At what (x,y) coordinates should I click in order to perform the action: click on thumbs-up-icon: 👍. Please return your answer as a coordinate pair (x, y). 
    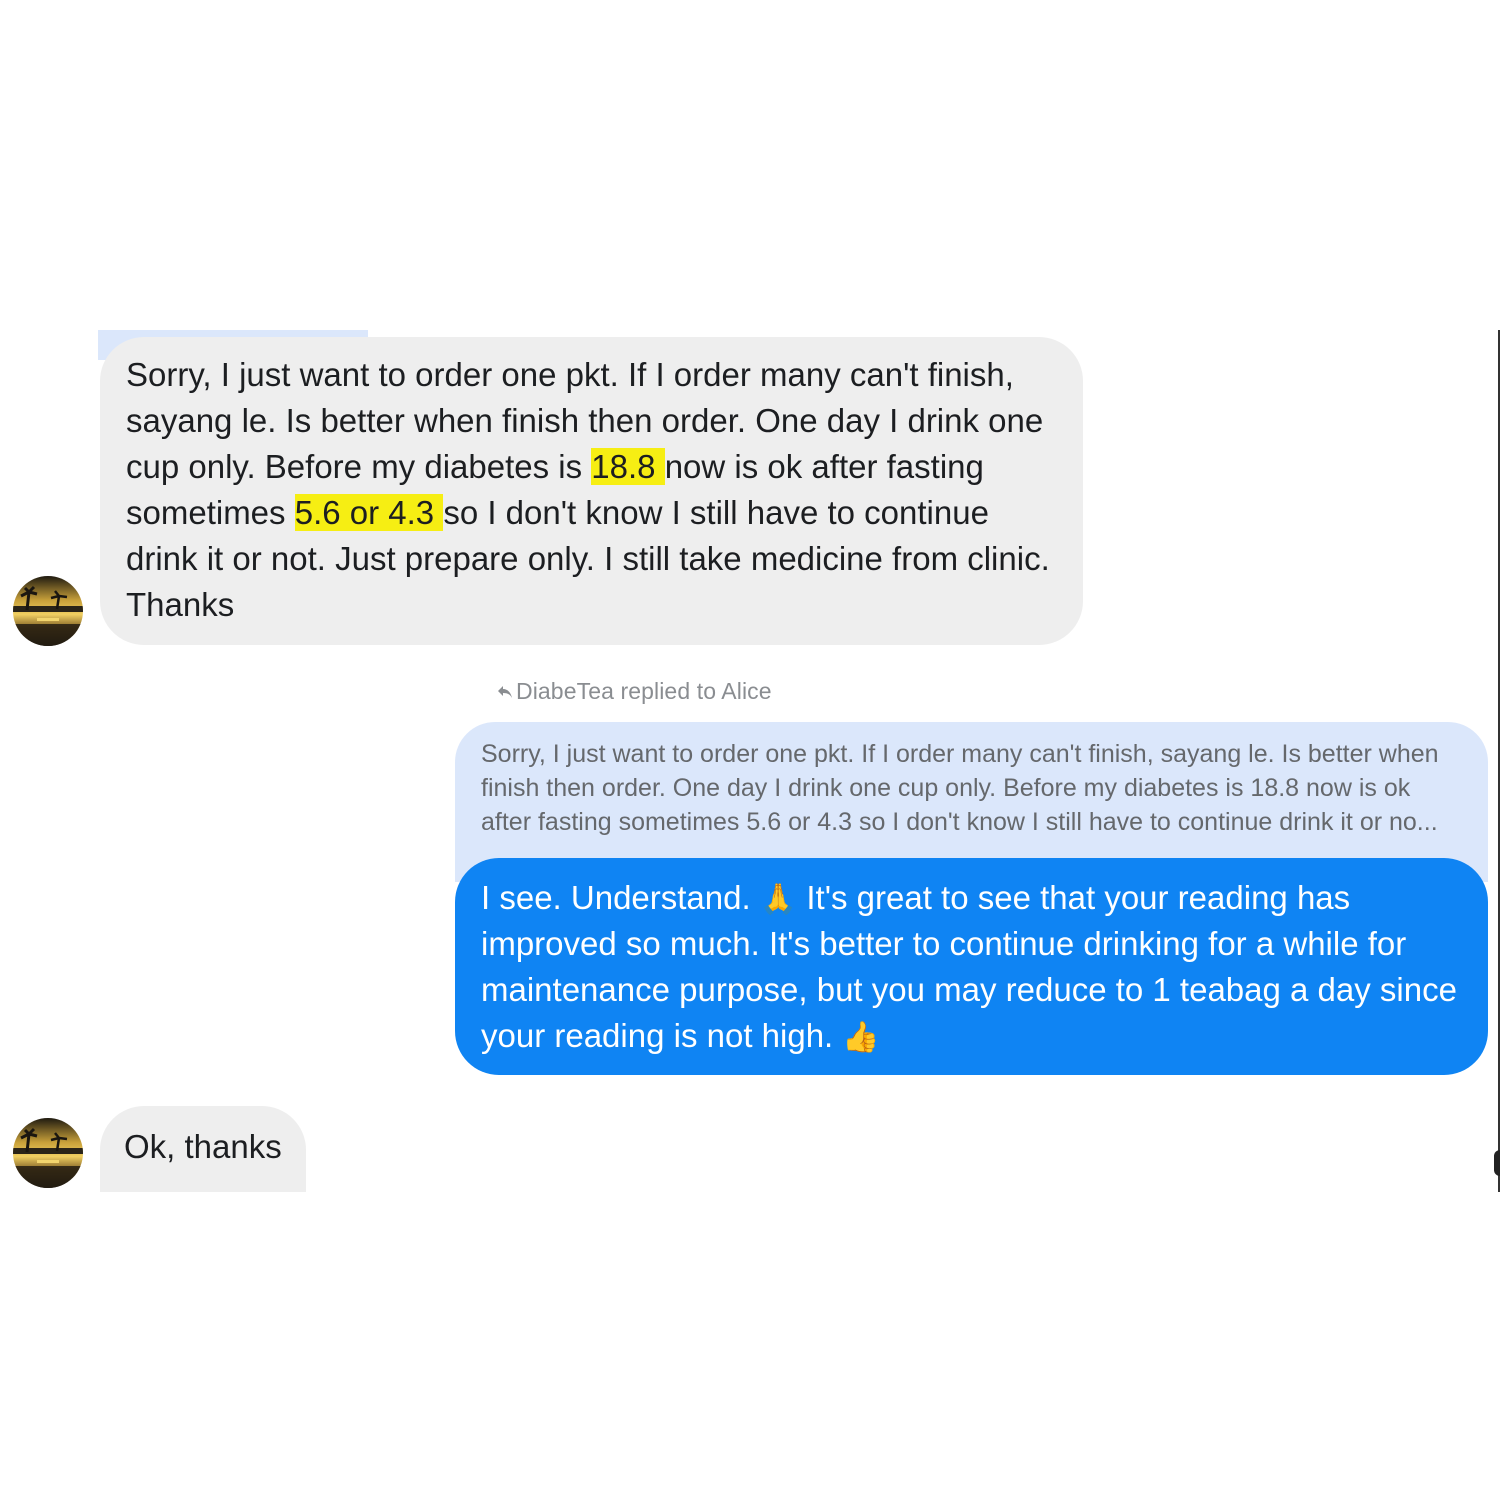
    Looking at the image, I should click on (861, 1037).